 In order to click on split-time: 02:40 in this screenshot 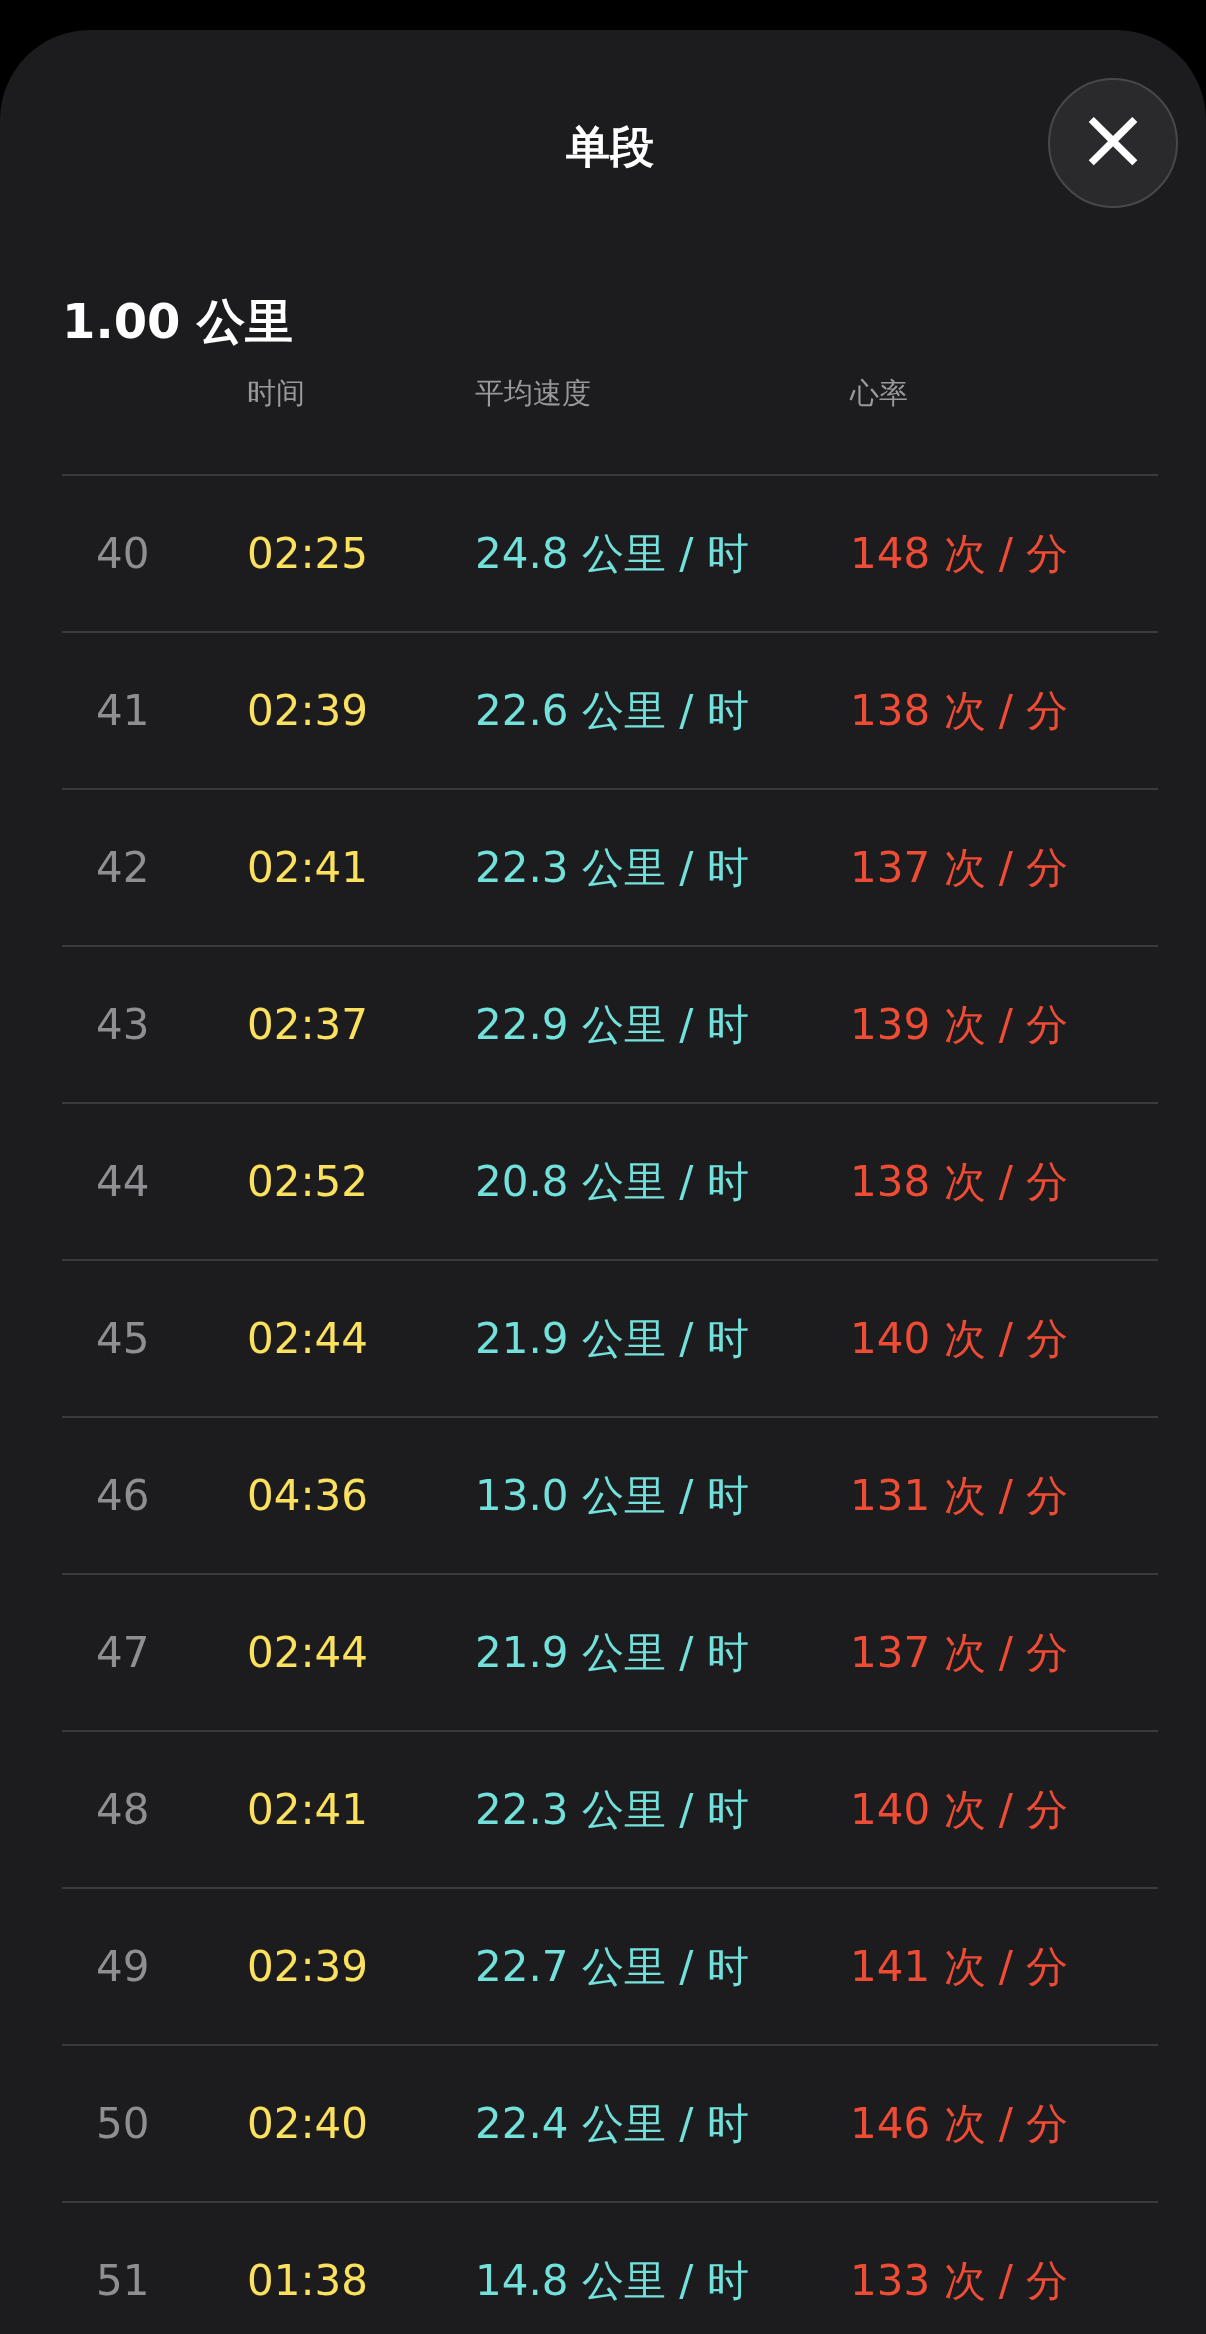, I will do `click(308, 2123)`.